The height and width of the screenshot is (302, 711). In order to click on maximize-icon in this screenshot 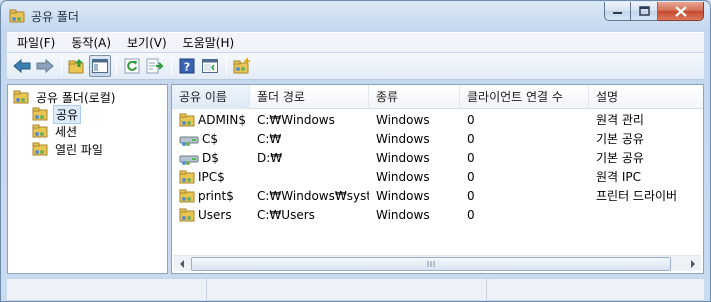, I will do `click(644, 11)`.